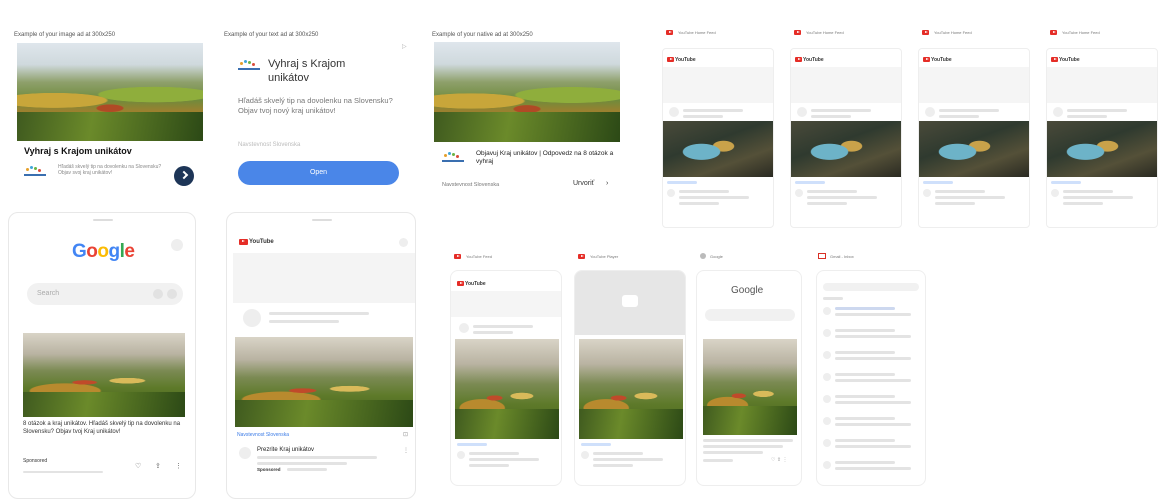  What do you see at coordinates (404, 46) in the screenshot?
I see `adchoices-icon: ▷` at bounding box center [404, 46].